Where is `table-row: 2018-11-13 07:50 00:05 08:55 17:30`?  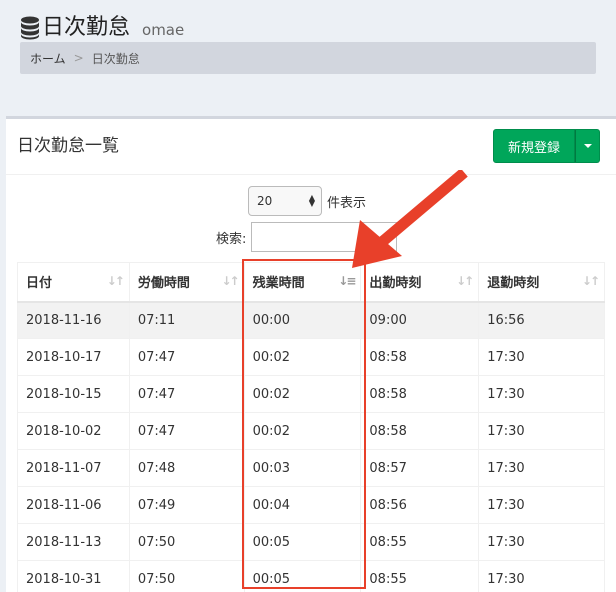
table-row: 2018-11-13 07:50 00:05 08:55 17:30 is located at coordinates (311, 542).